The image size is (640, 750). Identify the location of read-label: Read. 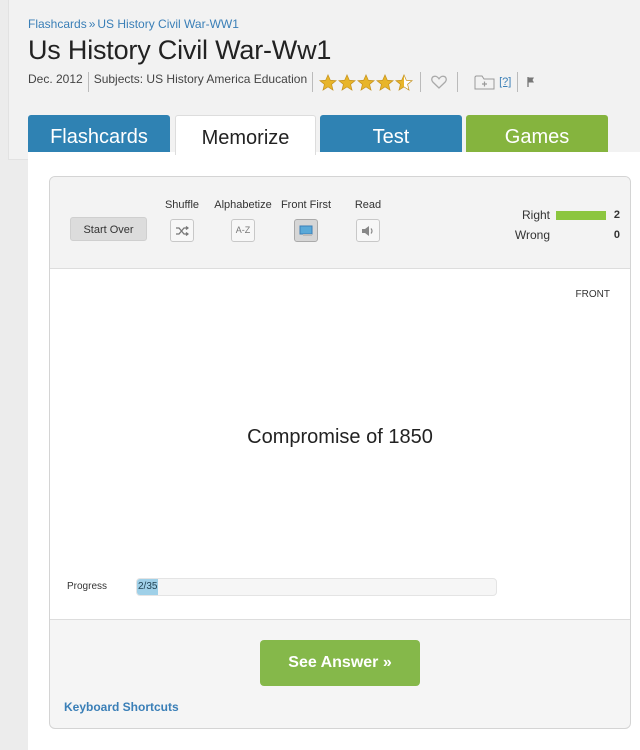
(368, 205).